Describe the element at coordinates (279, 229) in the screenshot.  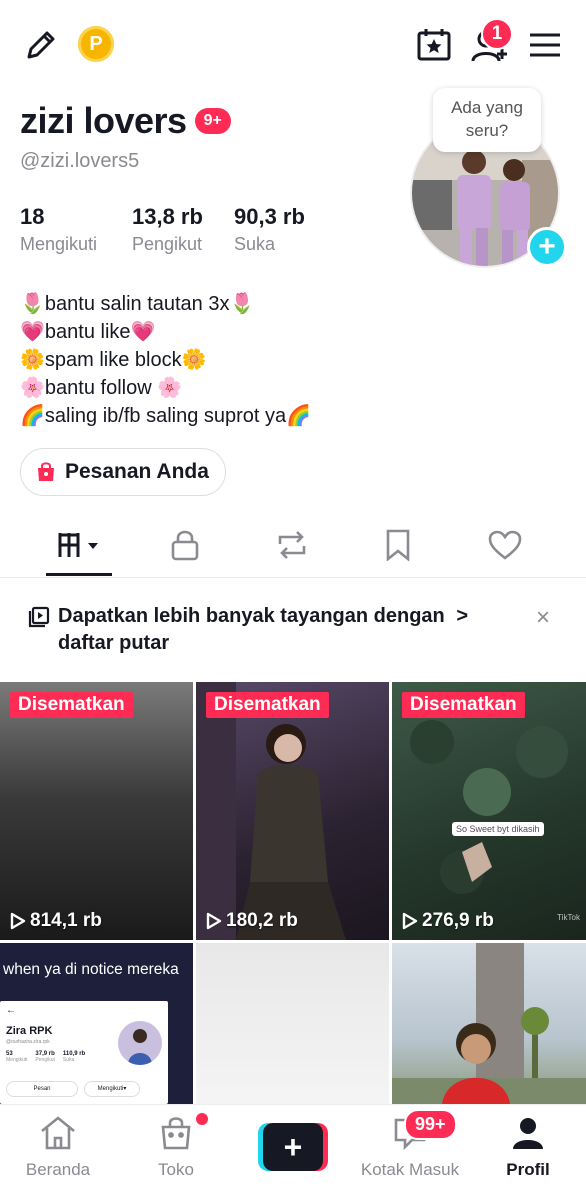
I see `stat-likes: 90,3 rb Suka` at that location.